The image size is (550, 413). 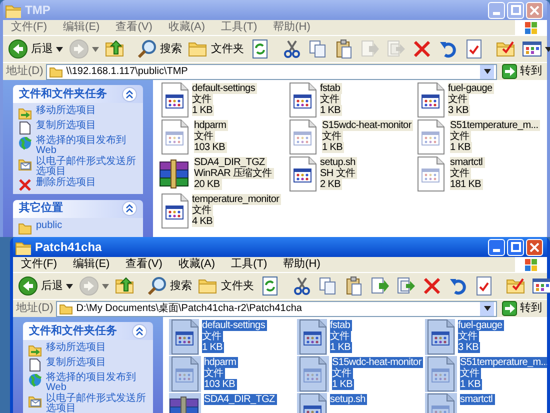 I want to click on file-size: 181 KB, so click(x=467, y=184).